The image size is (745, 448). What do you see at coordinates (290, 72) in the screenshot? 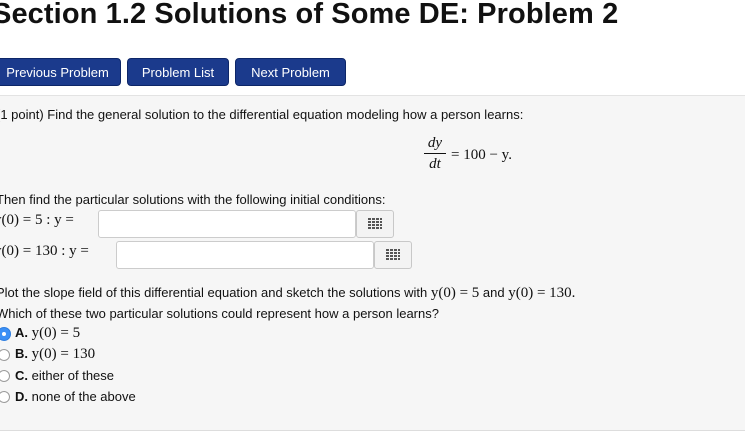
I see `next-problem-button: Next Problem` at bounding box center [290, 72].